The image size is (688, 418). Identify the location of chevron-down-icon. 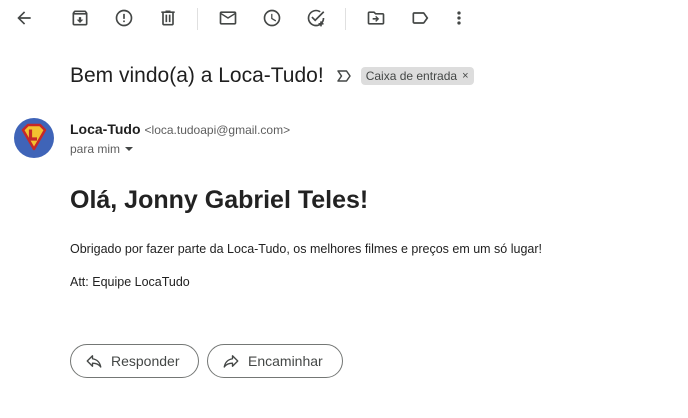
(129, 149).